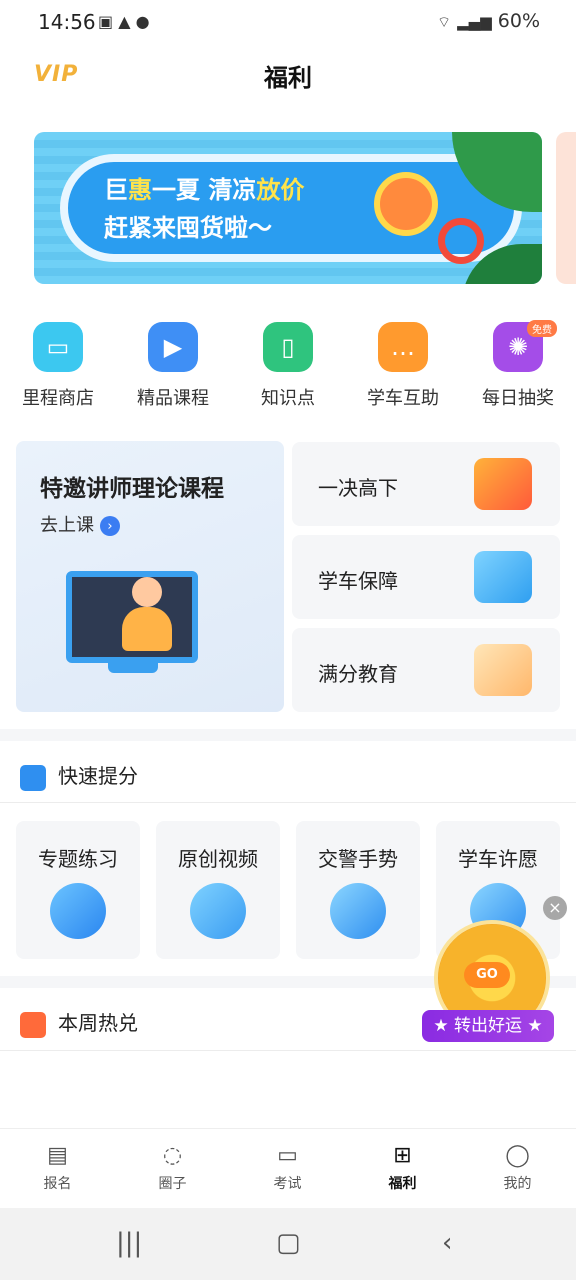 The image size is (576, 1280). What do you see at coordinates (518, 21) in the screenshot?
I see `battery-level: 60%` at bounding box center [518, 21].